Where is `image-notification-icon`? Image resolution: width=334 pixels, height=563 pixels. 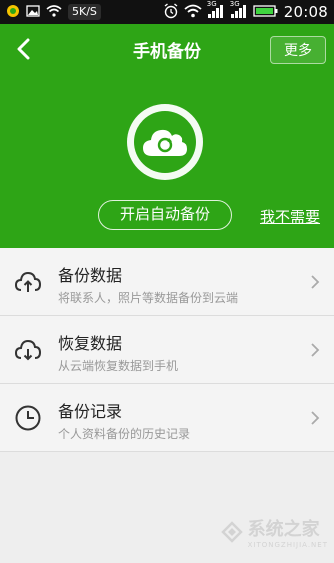
image-notification-icon is located at coordinates (33, 12).